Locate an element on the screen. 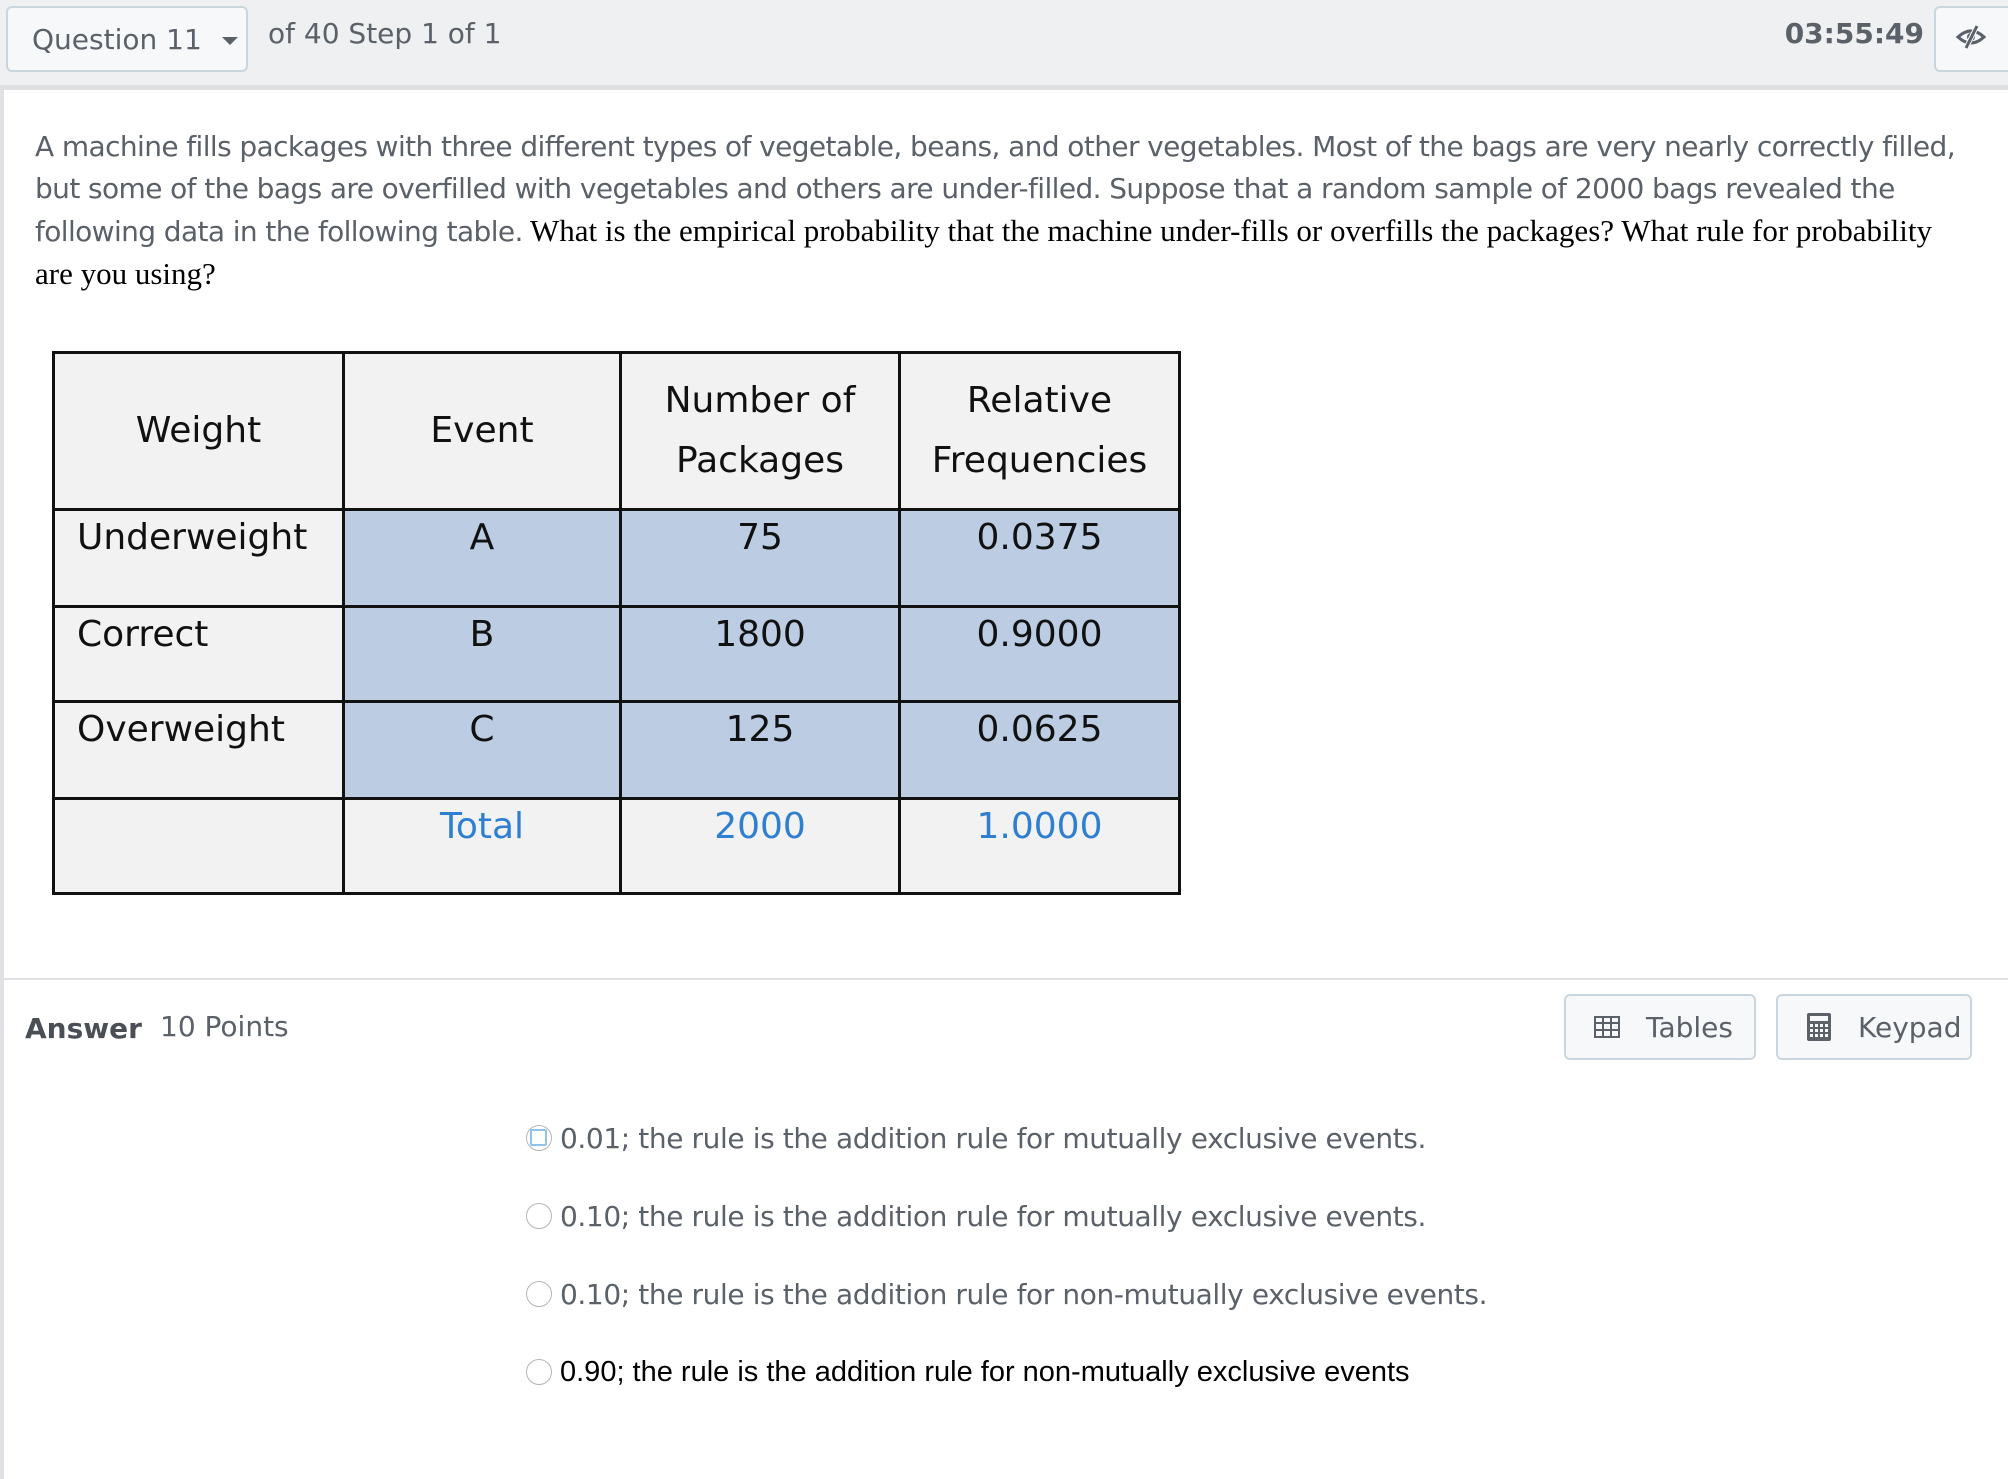 The width and height of the screenshot is (2008, 1479). cell-relative: 0.9000 is located at coordinates (1039, 654).